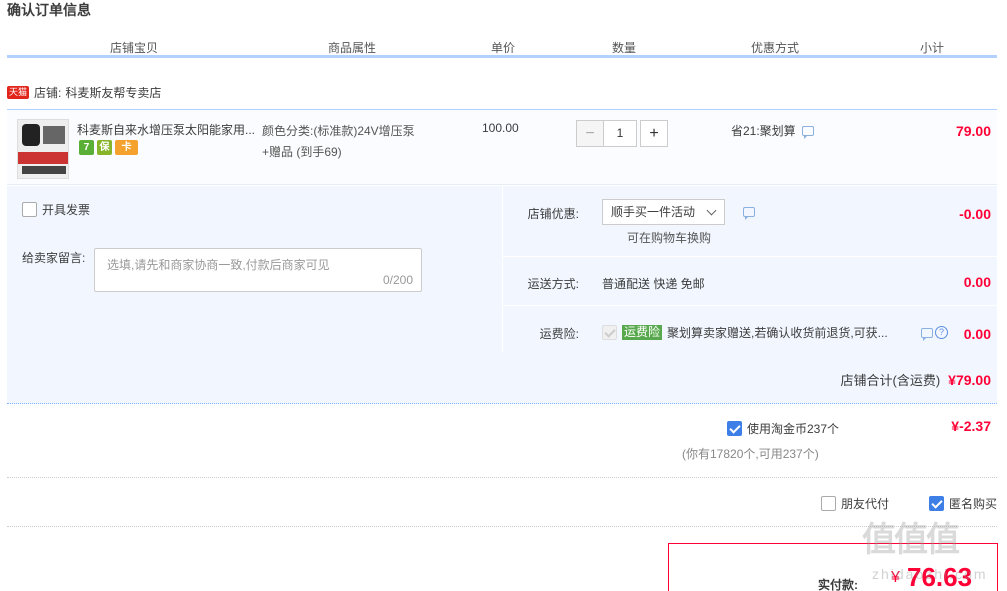 Image resolution: width=1007 pixels, height=591 pixels. I want to click on insurance-checkbox, so click(609, 332).